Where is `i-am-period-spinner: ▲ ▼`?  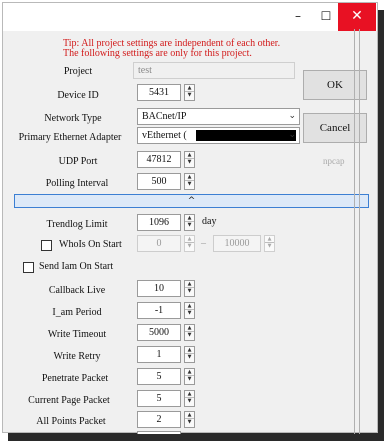
i-am-period-spinner: ▲ ▼ is located at coordinates (189, 310).